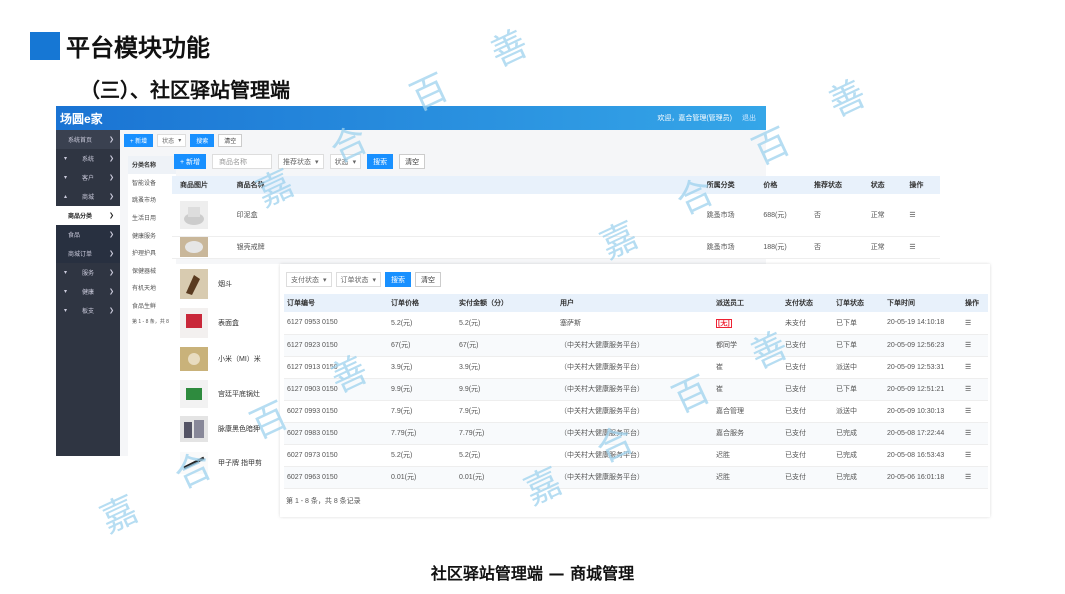 The height and width of the screenshot is (594, 1065). I want to click on product-rows-hidden: 烟斗 表面盒 小米（MI）米 宫廷平底锅灶 脉康黑色暗狎 甲子牌 指甲剪, so click(226, 372).